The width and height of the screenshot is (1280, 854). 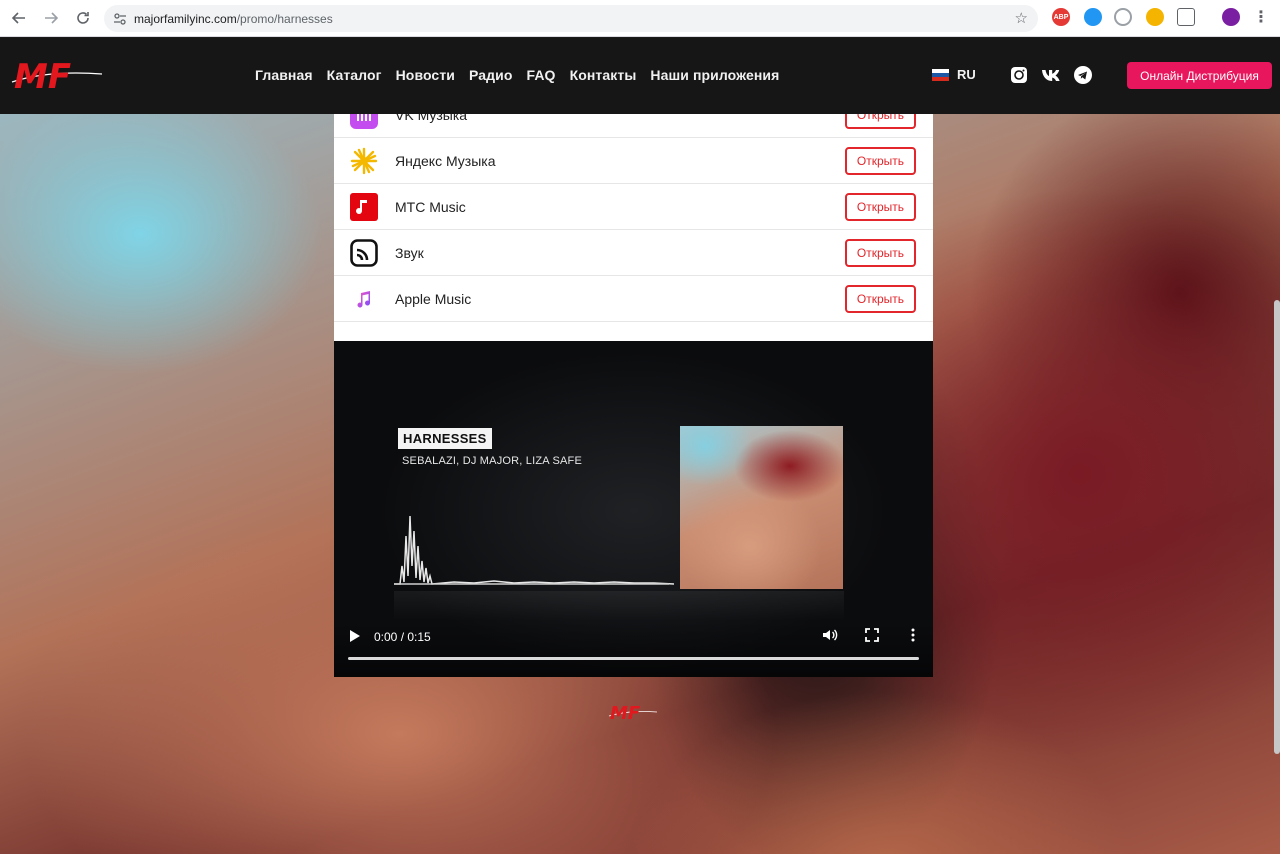 I want to click on volume-icon, so click(x=830, y=635).